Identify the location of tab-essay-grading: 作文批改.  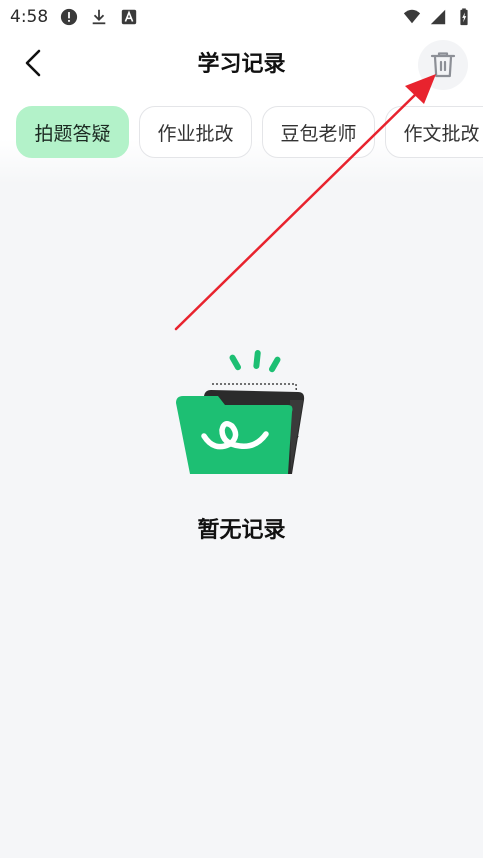
(434, 132).